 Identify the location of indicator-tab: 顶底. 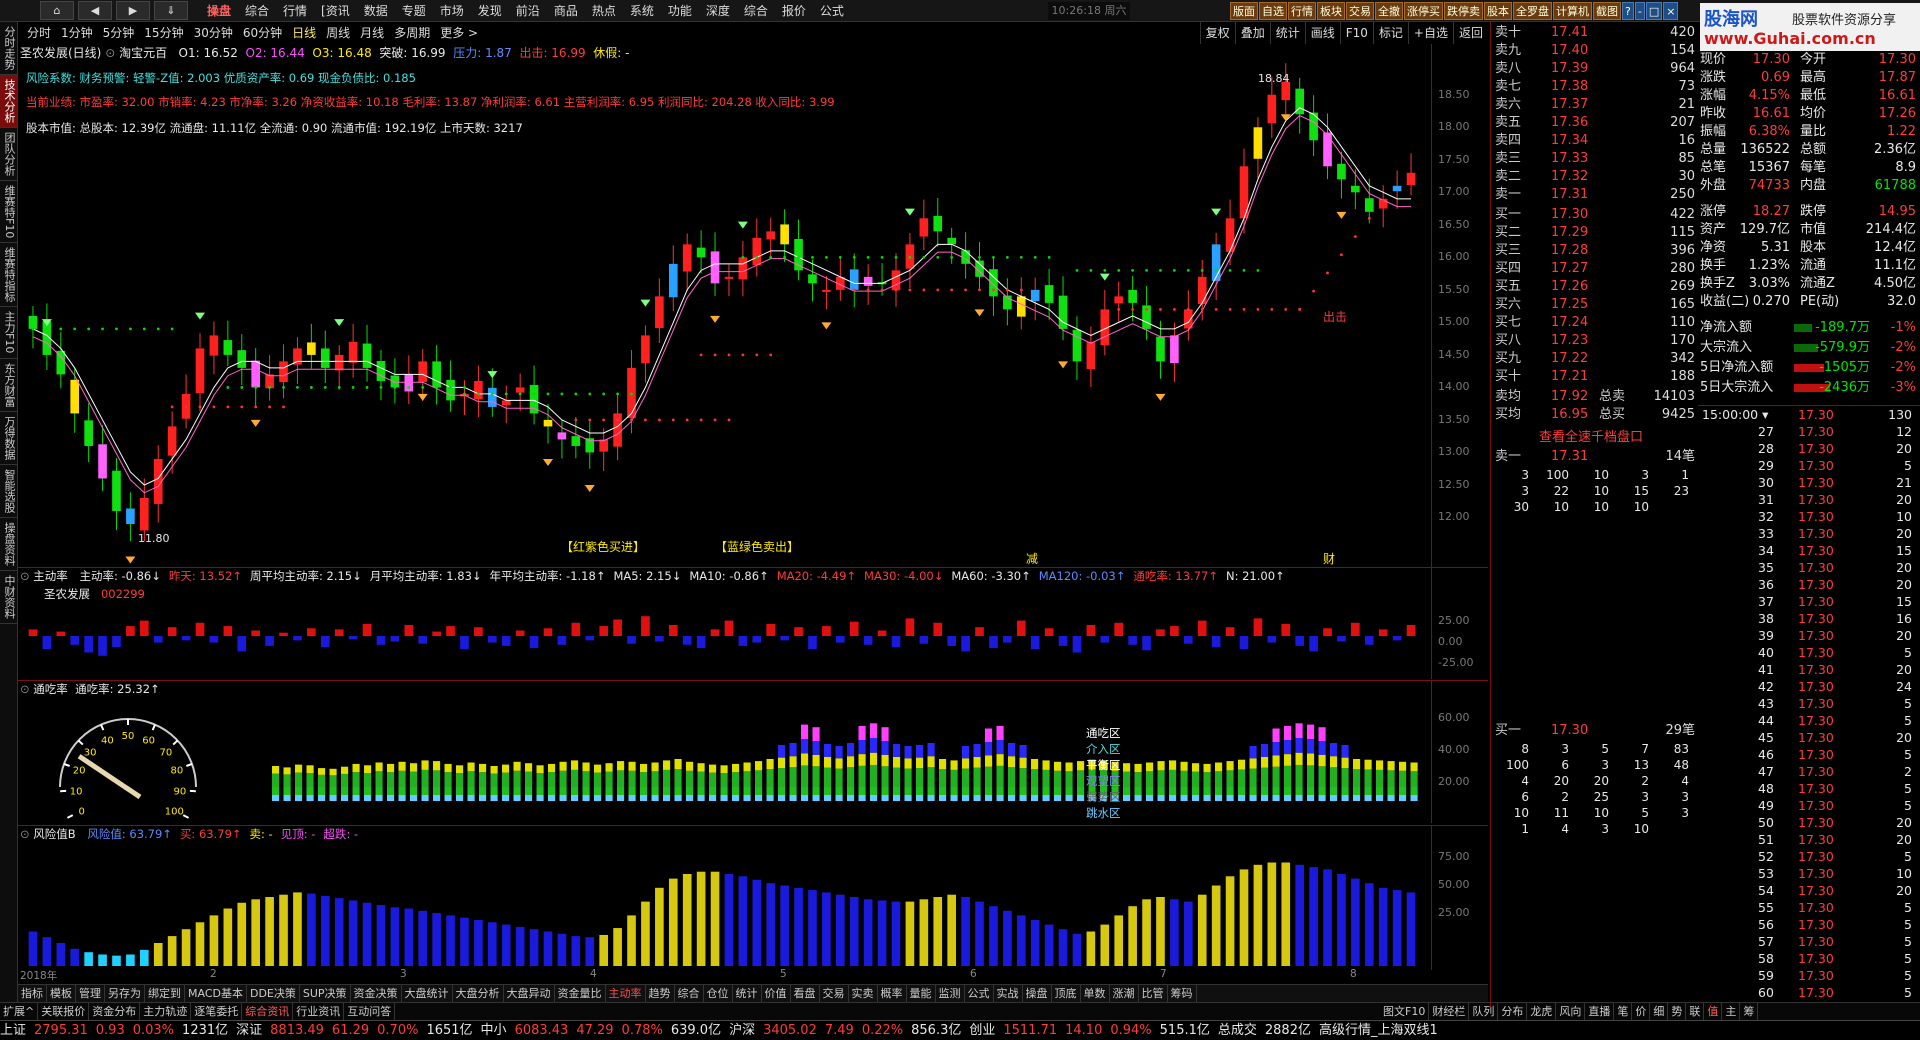
(1066, 993).